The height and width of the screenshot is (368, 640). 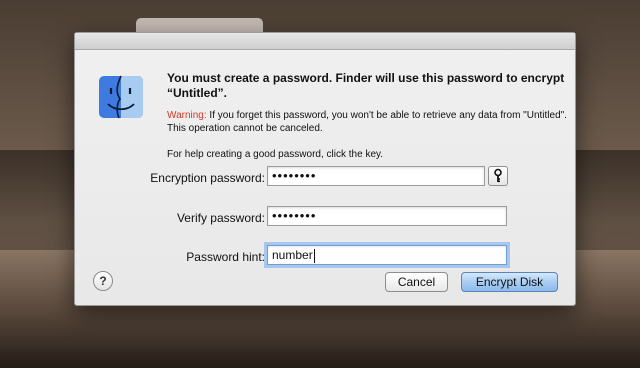 What do you see at coordinates (387, 255) in the screenshot?
I see `password-hint-field: number` at bounding box center [387, 255].